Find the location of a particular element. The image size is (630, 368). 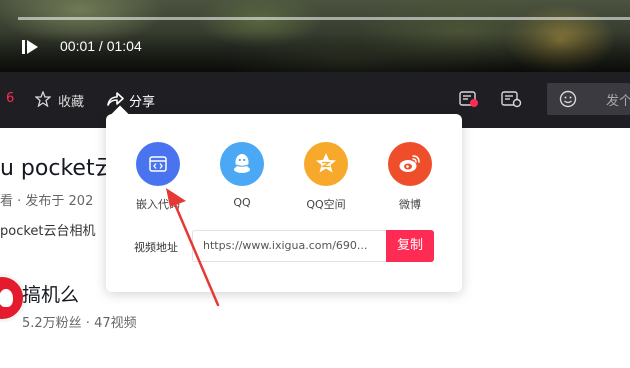

progress-bar is located at coordinates (324, 18).